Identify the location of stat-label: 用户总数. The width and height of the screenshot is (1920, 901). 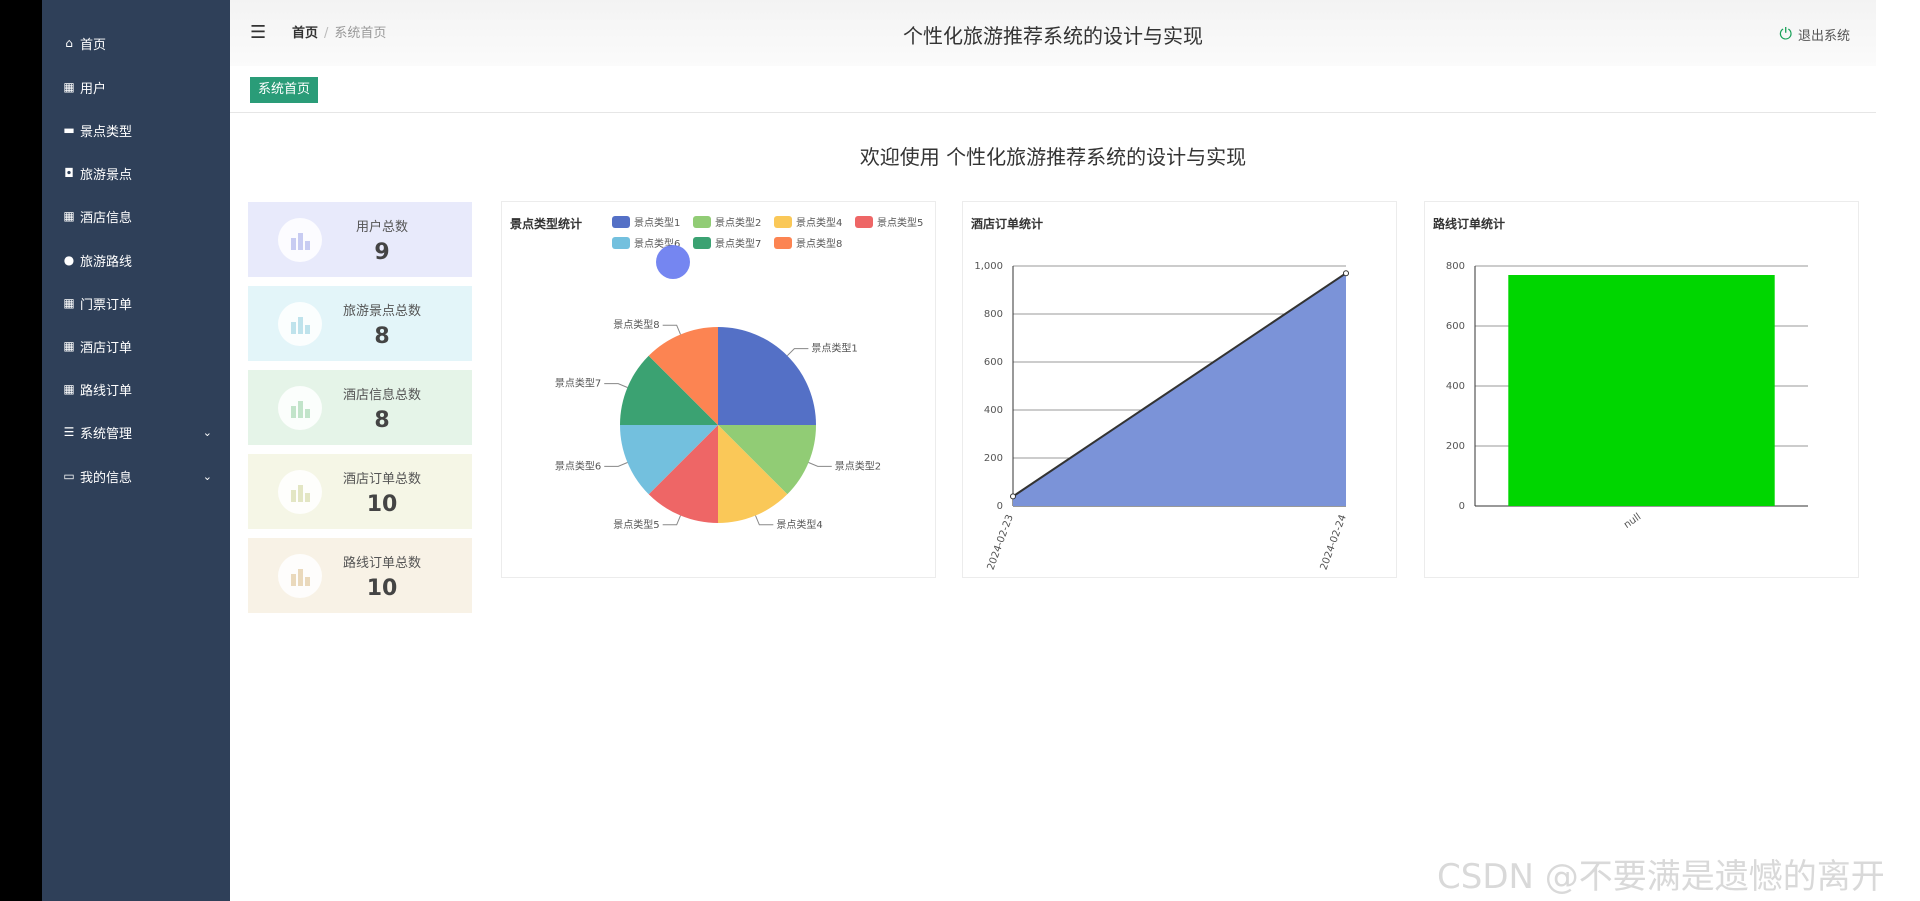
(381, 227).